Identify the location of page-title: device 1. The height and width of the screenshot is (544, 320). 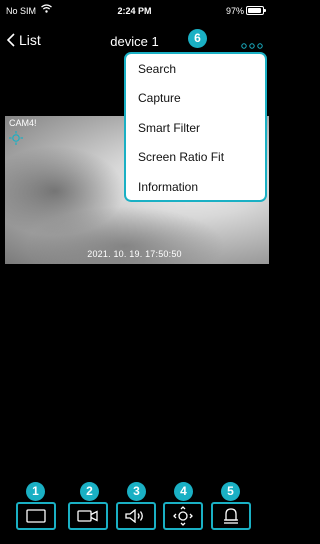
(134, 41).